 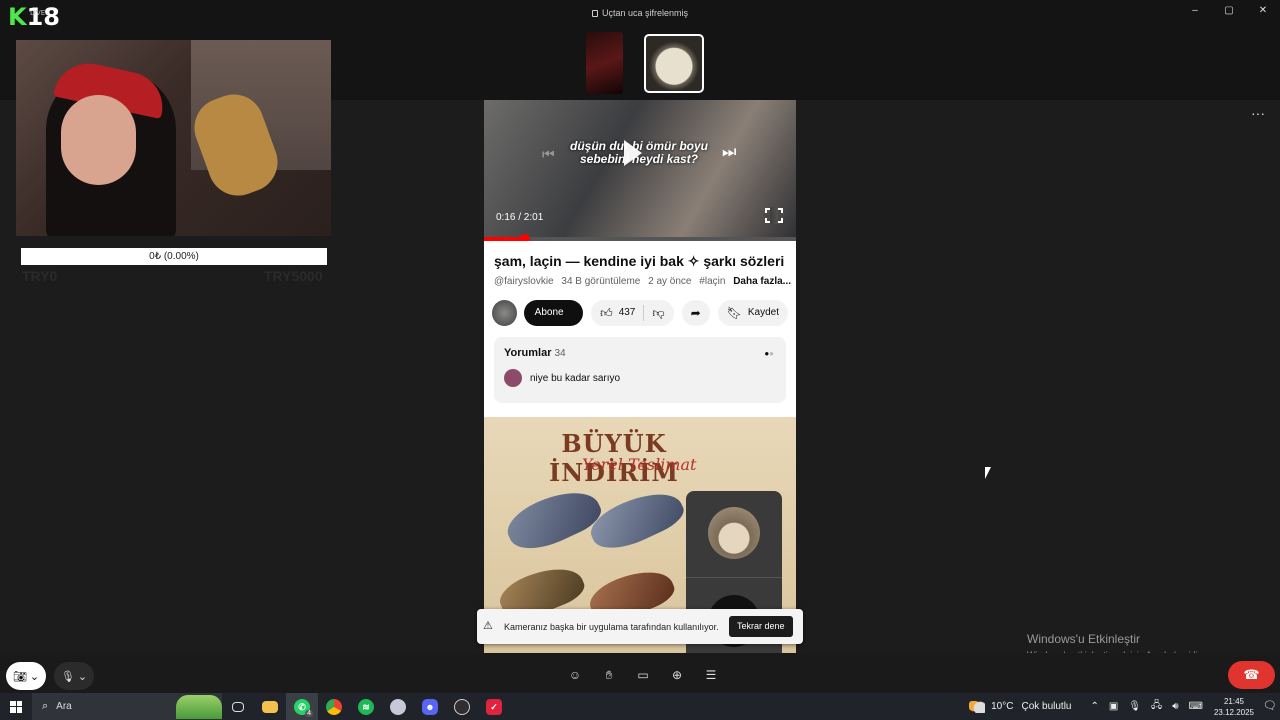 I want to click on notification-icon: 🗨︎, so click(x=1270, y=706).